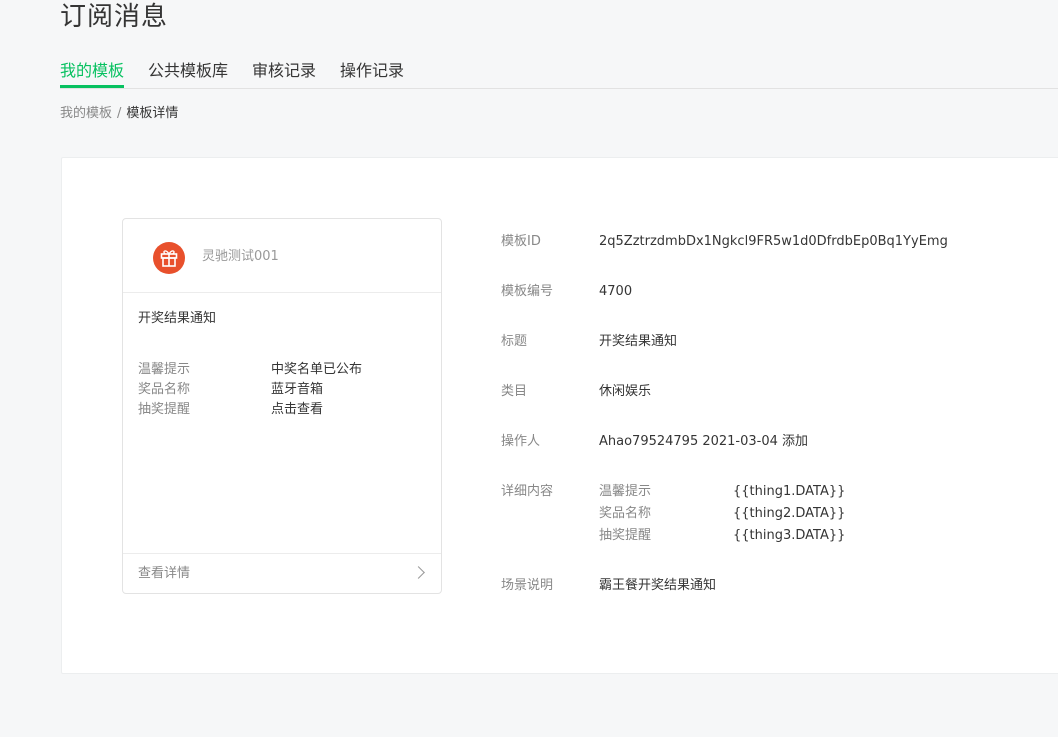 The image size is (1058, 737). I want to click on info-label: 模板ID, so click(521, 241).